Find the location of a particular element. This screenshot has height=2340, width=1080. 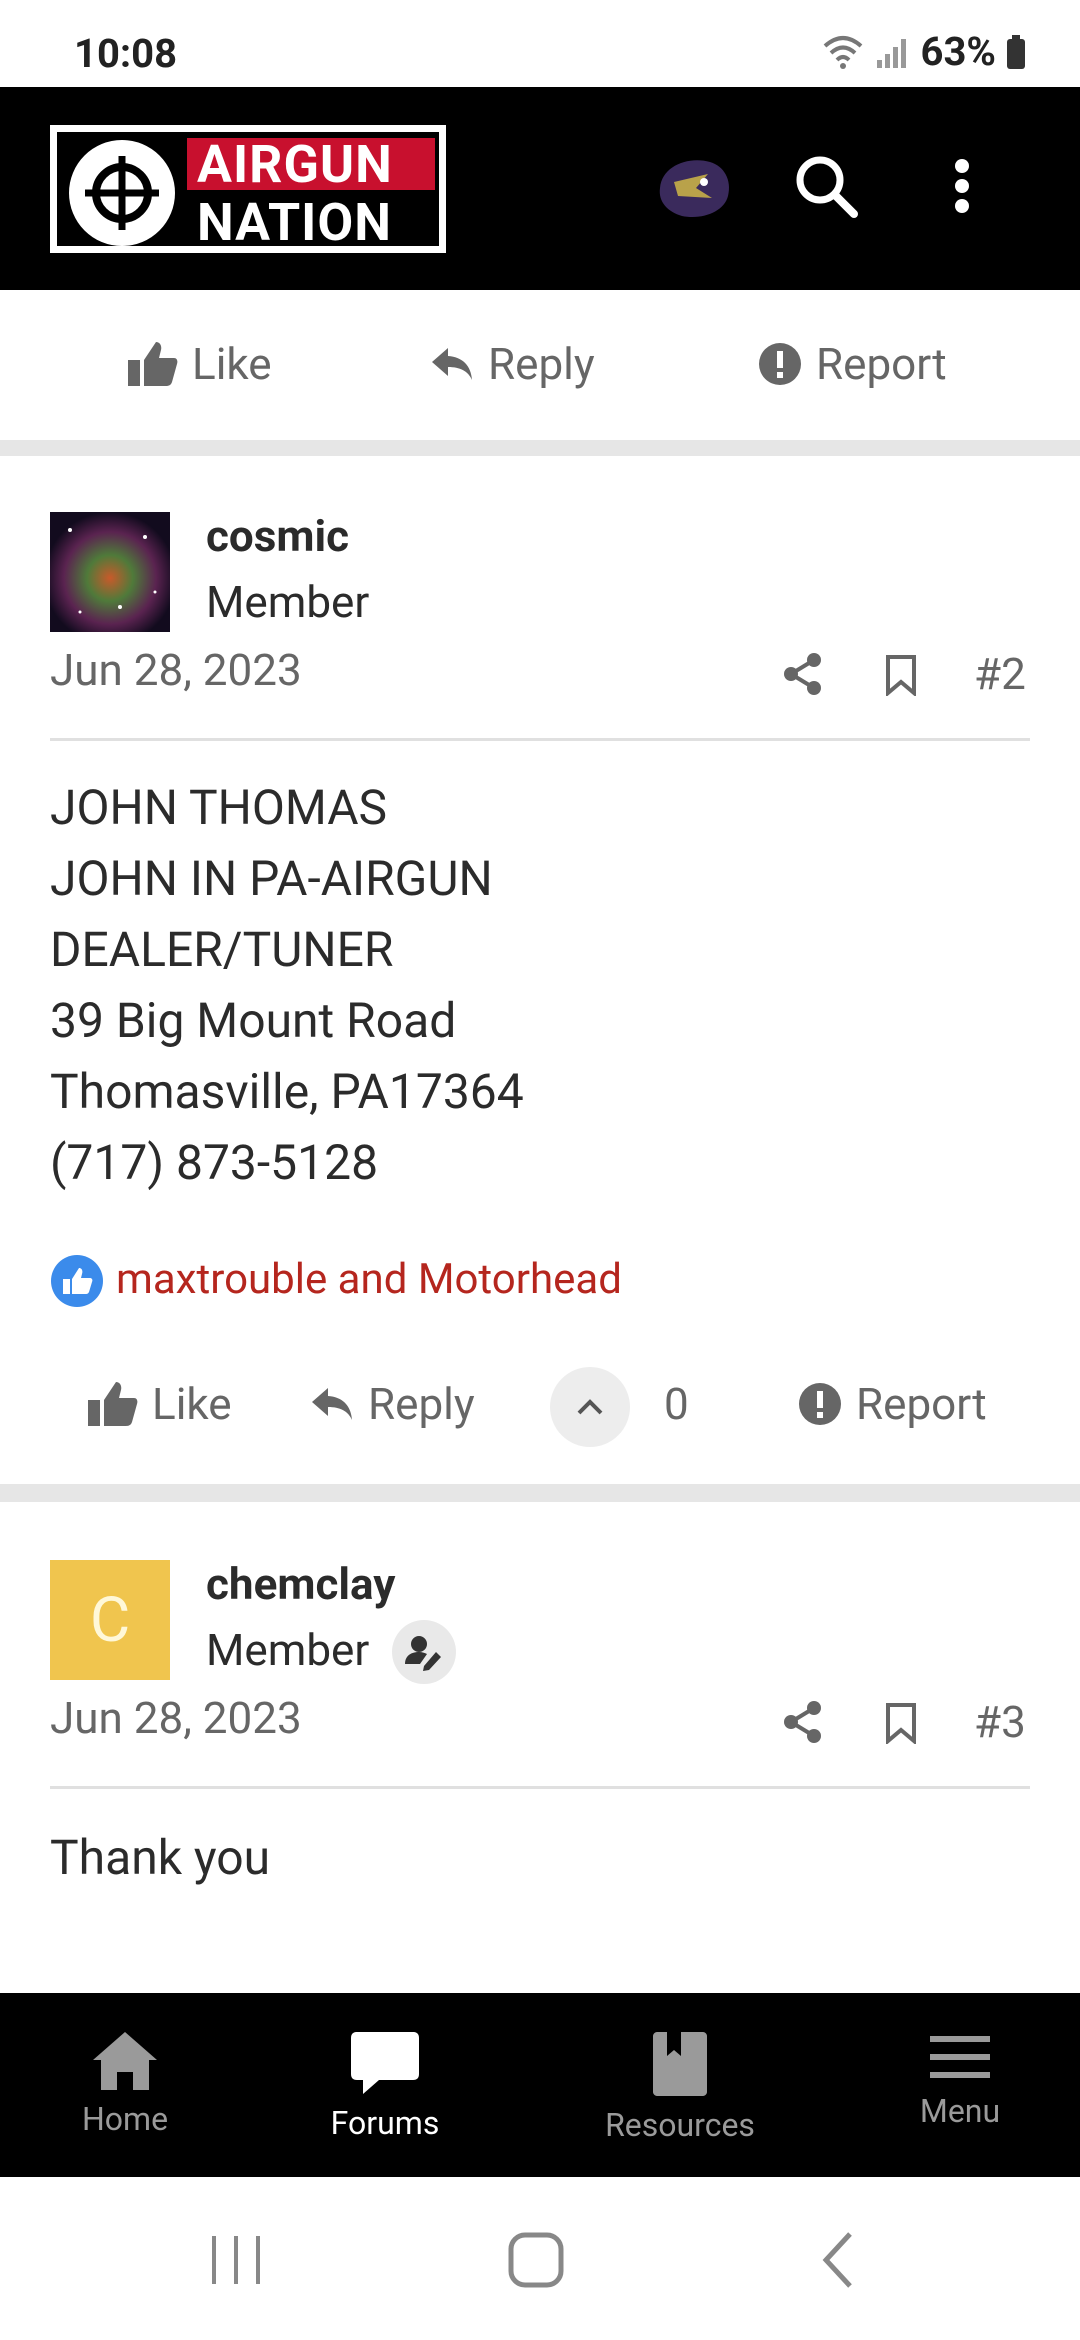

like-reaction-icon is located at coordinates (77, 1281).